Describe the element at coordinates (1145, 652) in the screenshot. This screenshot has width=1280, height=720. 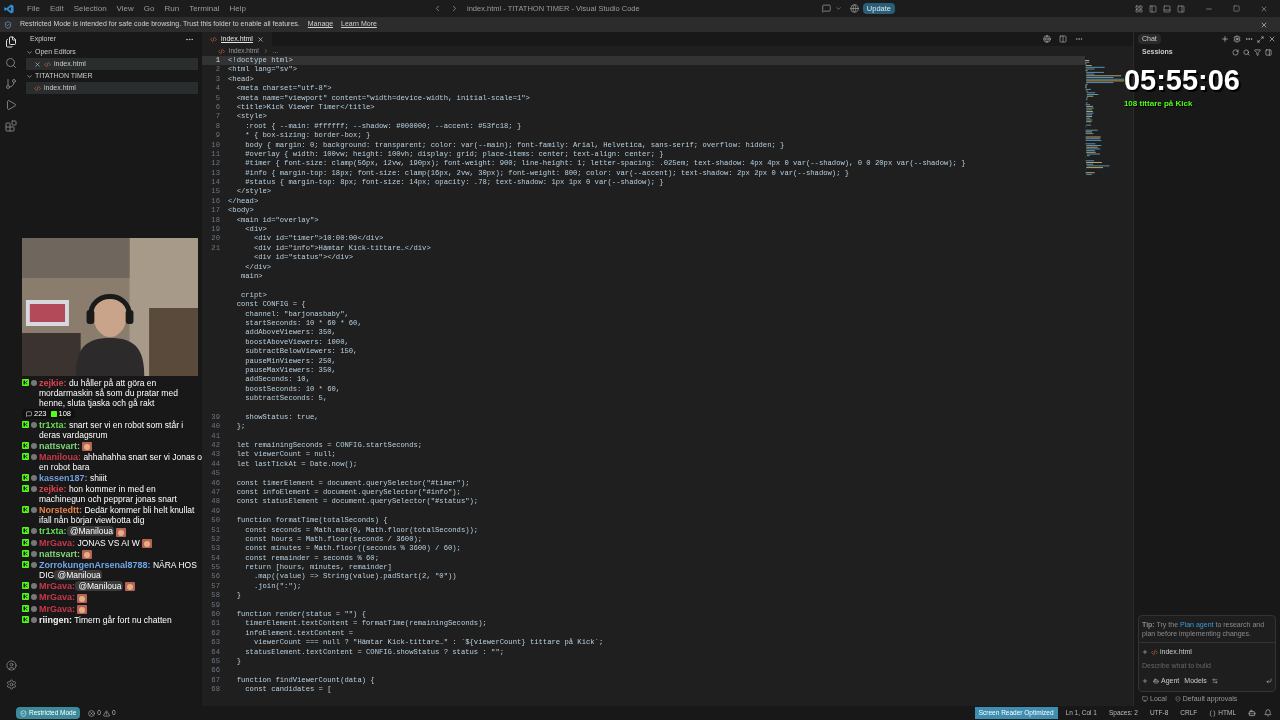
I see `add-context-icon` at that location.